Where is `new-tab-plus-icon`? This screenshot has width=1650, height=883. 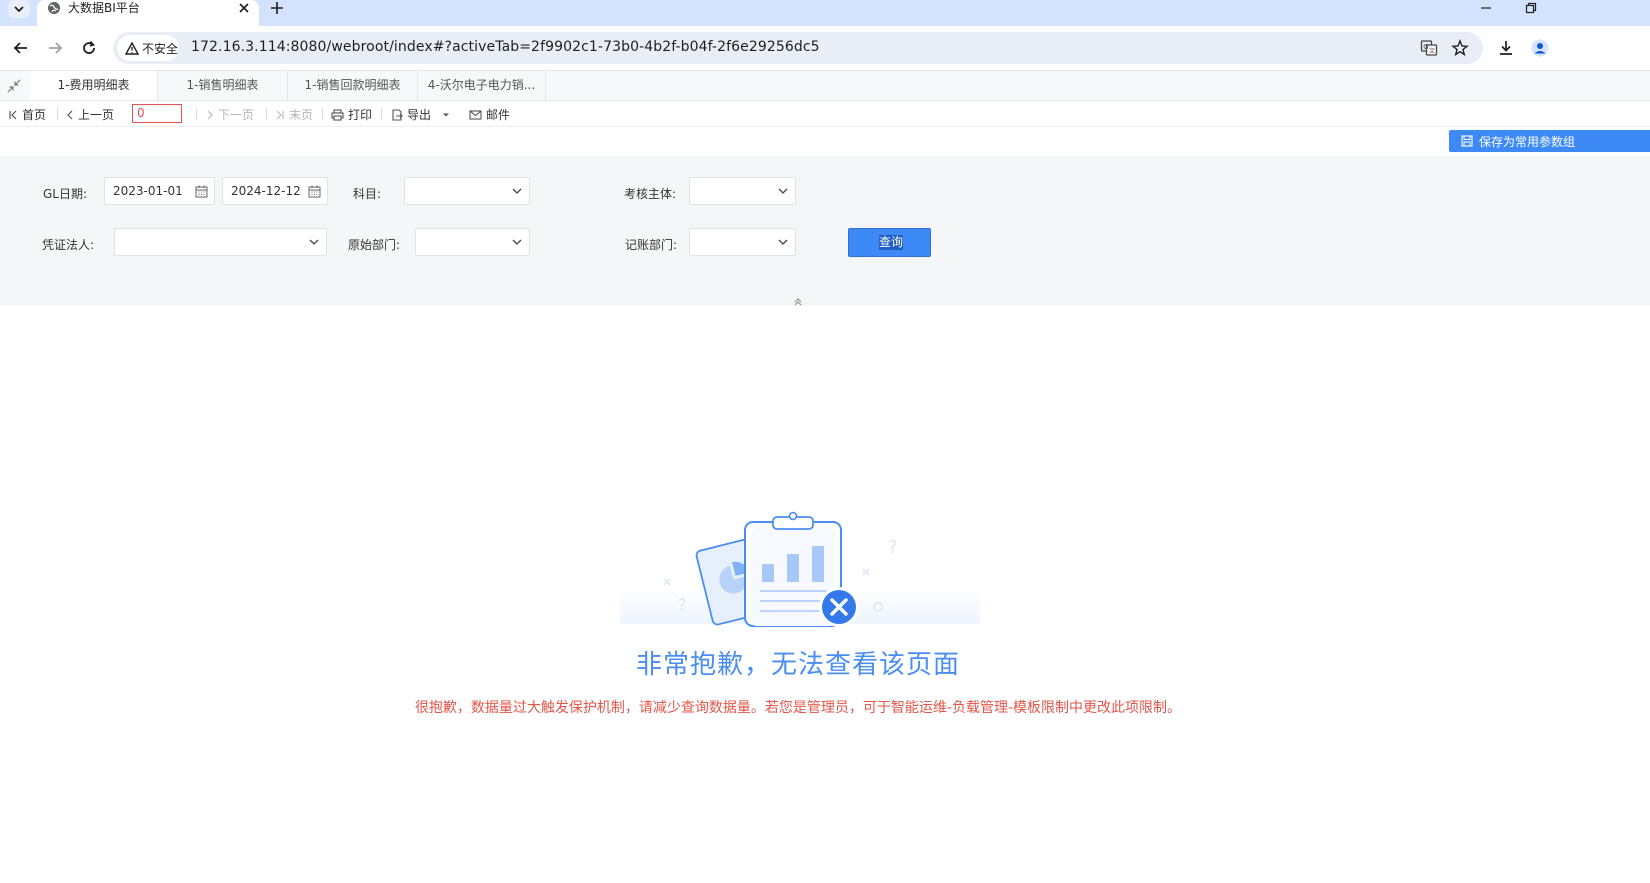 new-tab-plus-icon is located at coordinates (277, 8).